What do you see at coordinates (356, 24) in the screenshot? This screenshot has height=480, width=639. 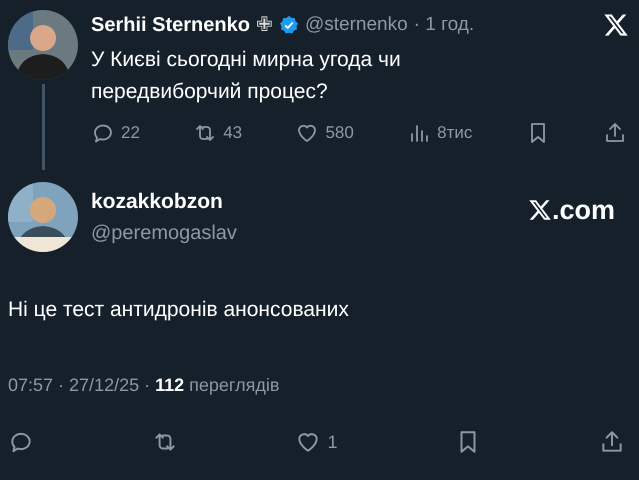 I see `author-handle: @sternenko` at bounding box center [356, 24].